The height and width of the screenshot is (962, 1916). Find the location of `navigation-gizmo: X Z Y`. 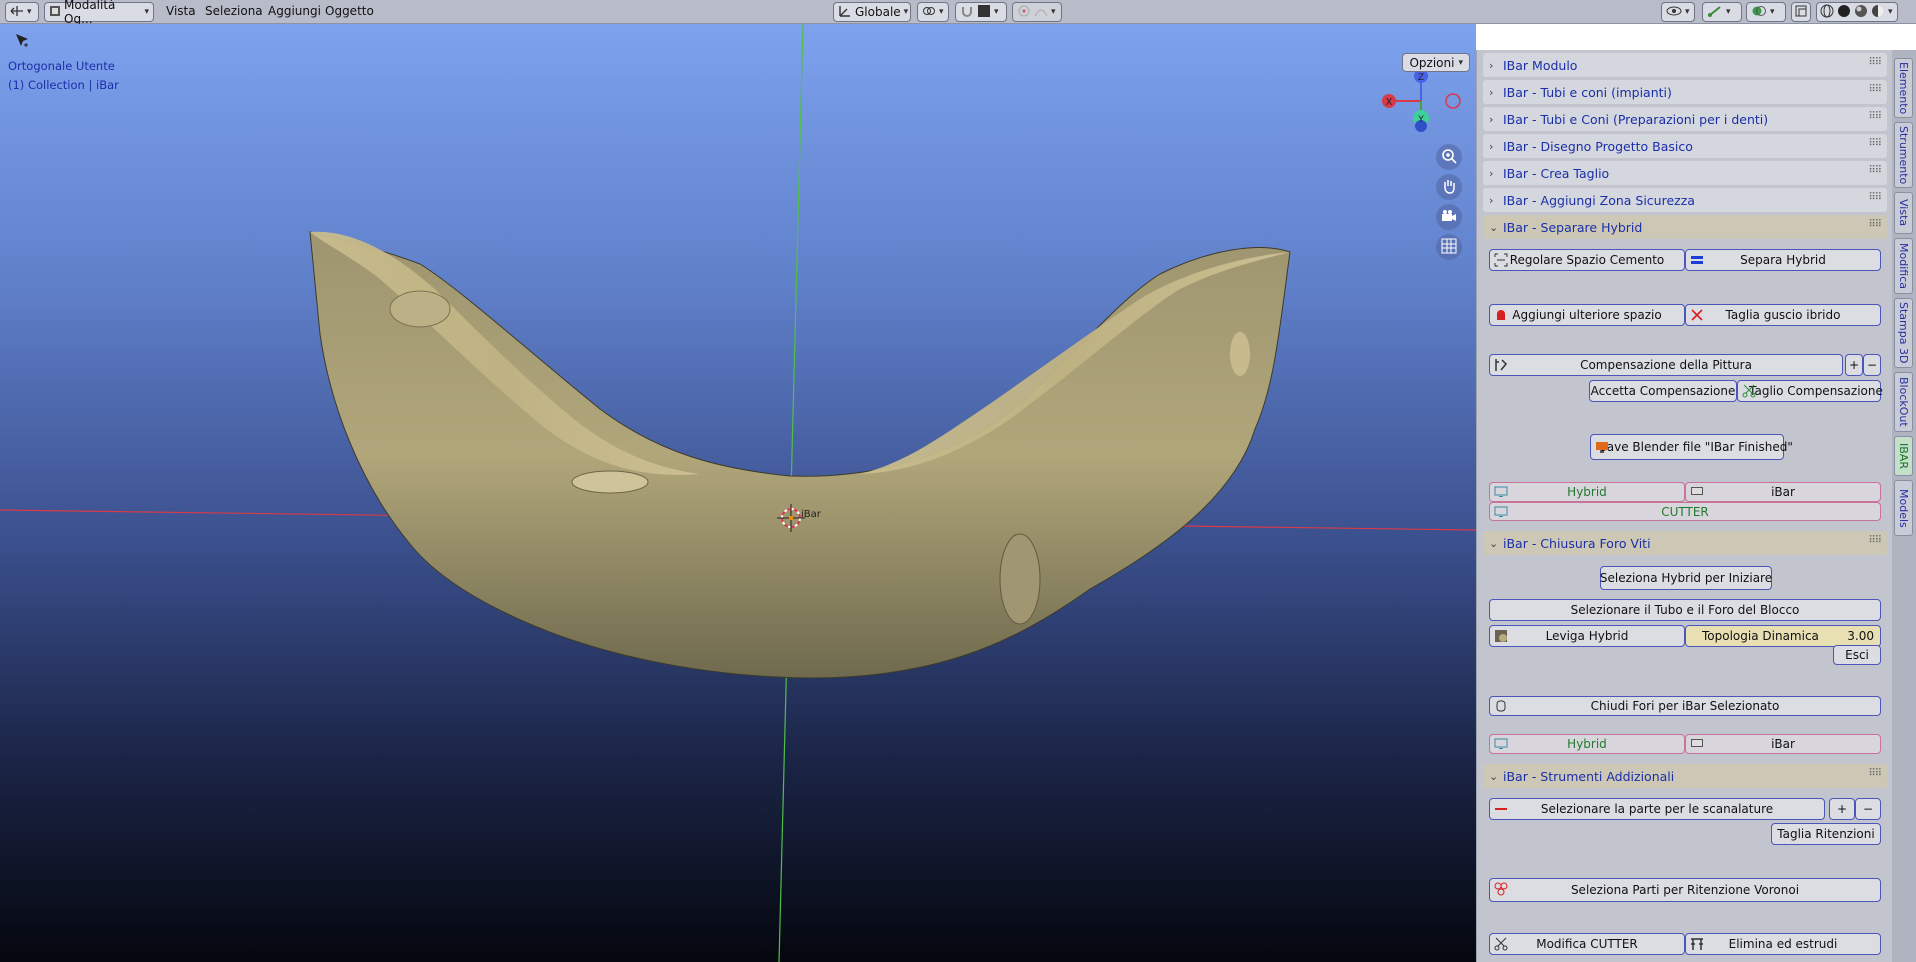

navigation-gizmo: X Z Y is located at coordinates (1421, 100).